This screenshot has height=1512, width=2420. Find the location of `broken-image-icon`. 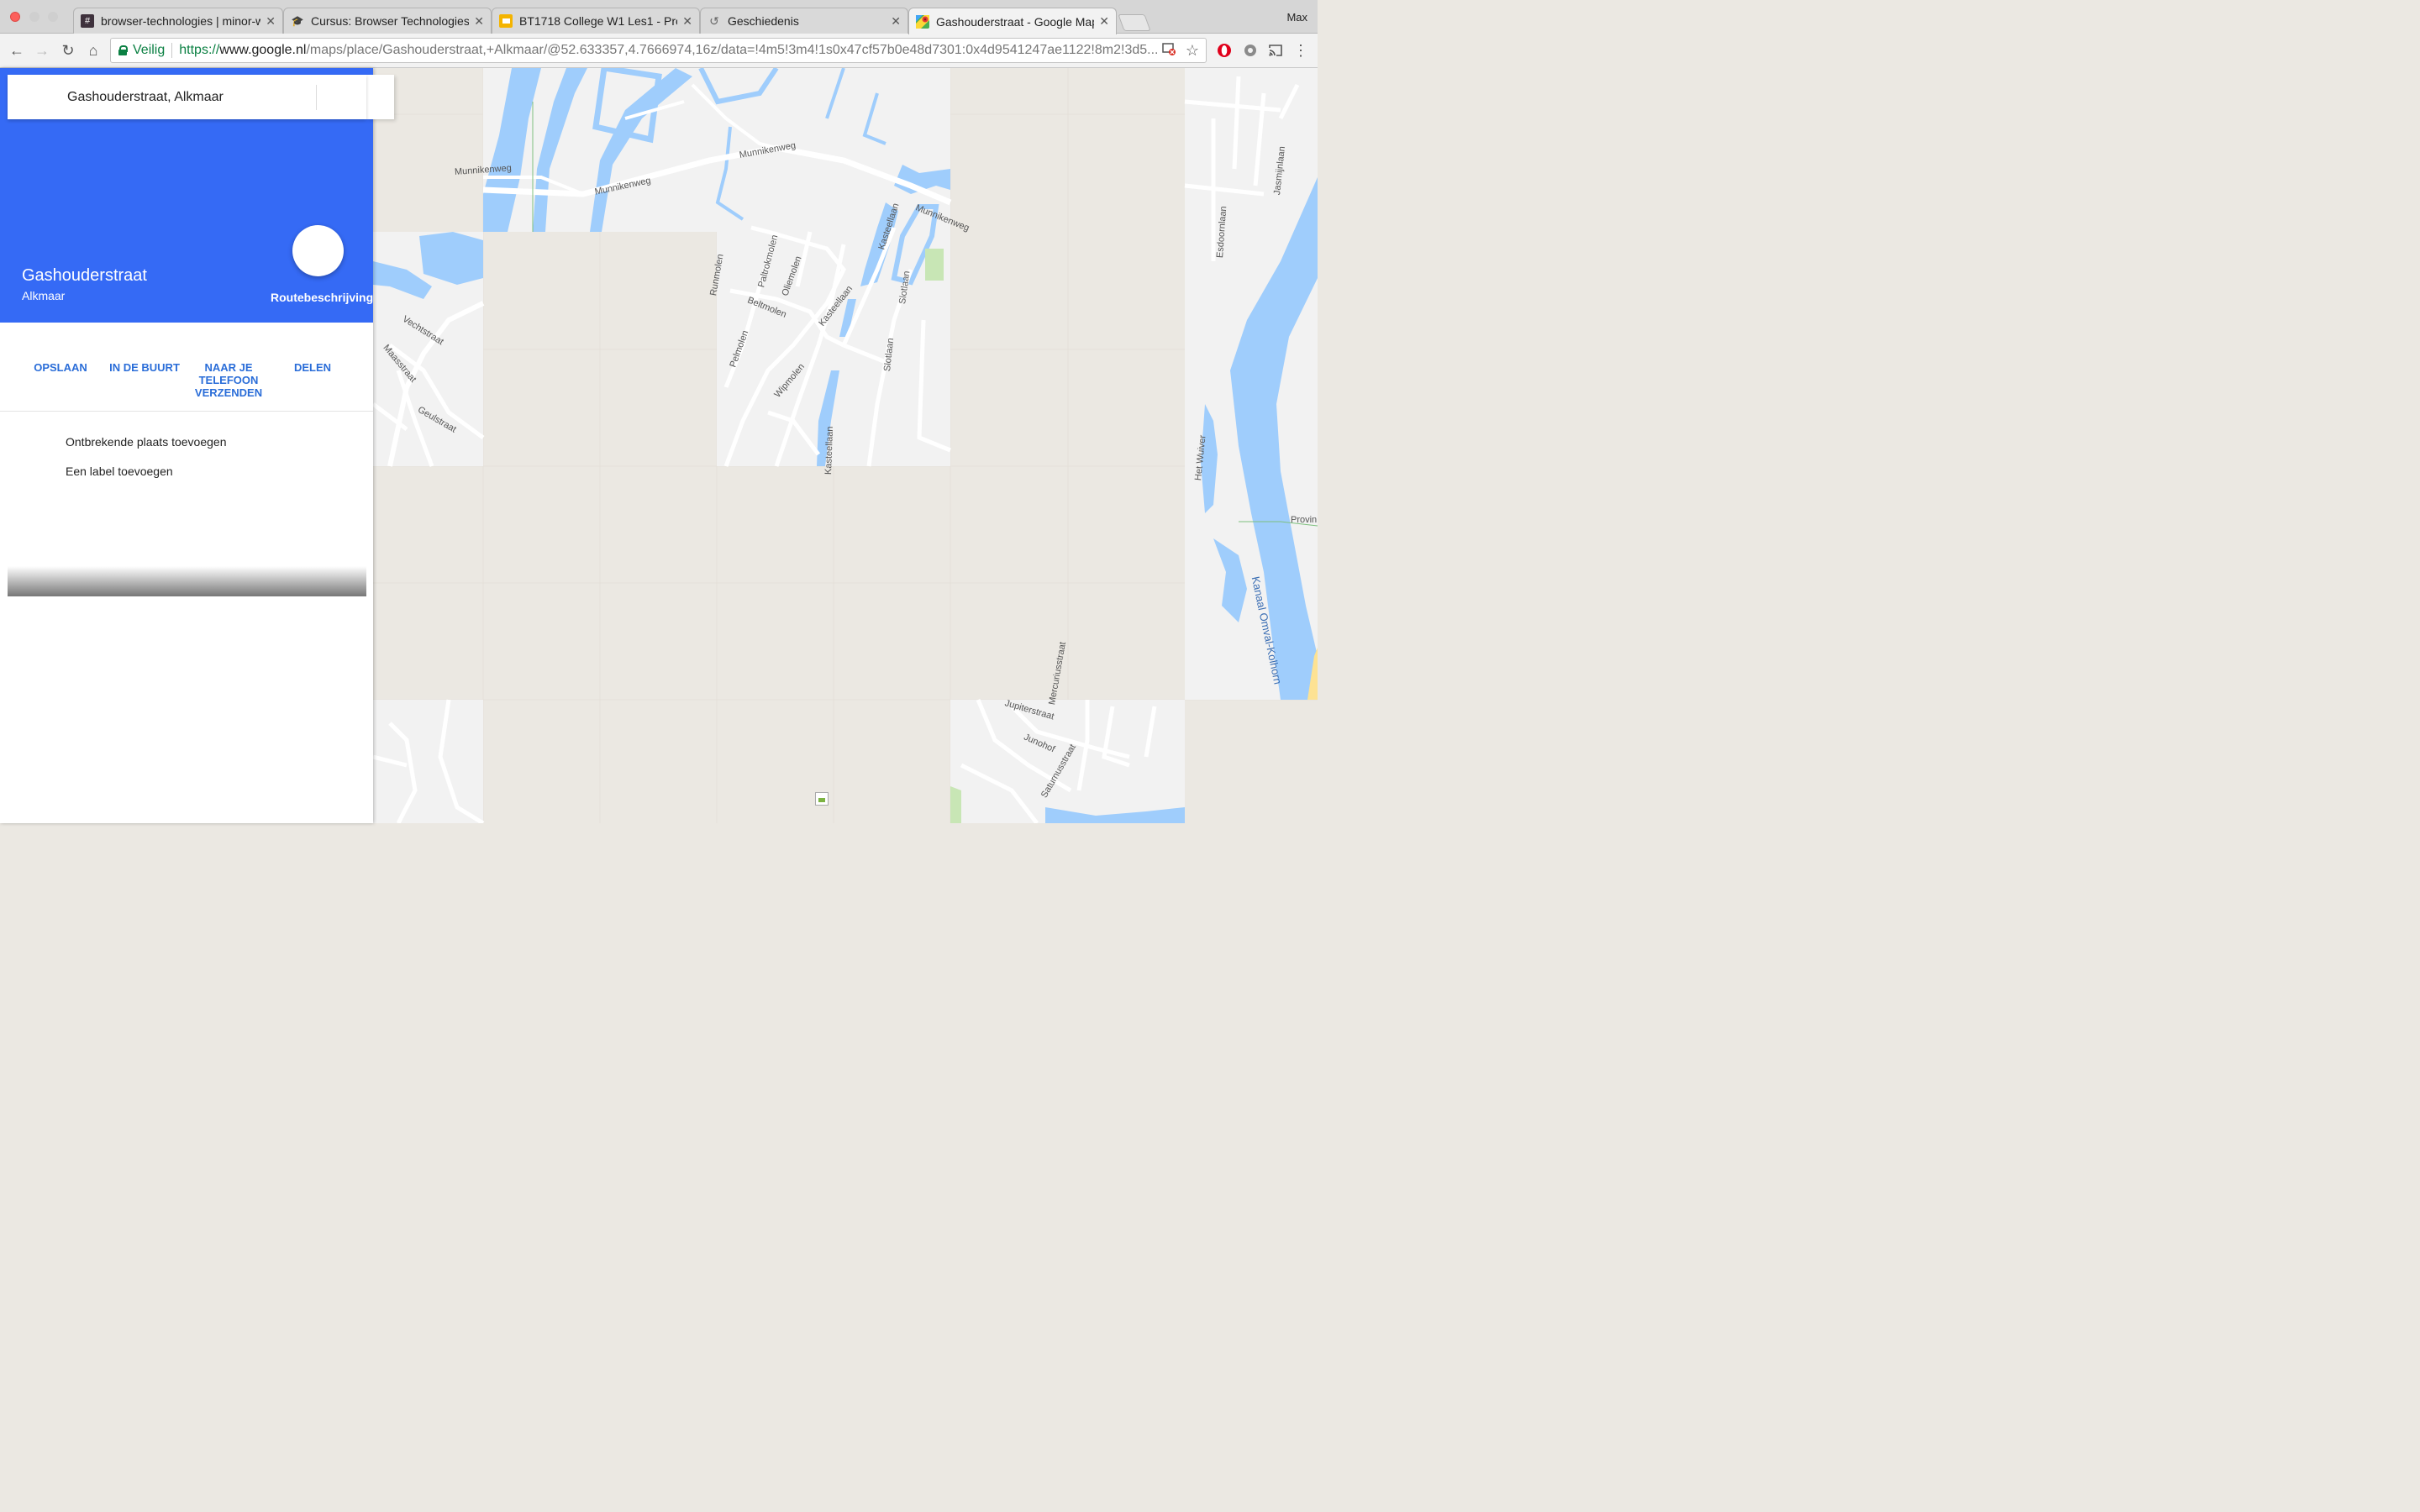

broken-image-icon is located at coordinates (822, 799).